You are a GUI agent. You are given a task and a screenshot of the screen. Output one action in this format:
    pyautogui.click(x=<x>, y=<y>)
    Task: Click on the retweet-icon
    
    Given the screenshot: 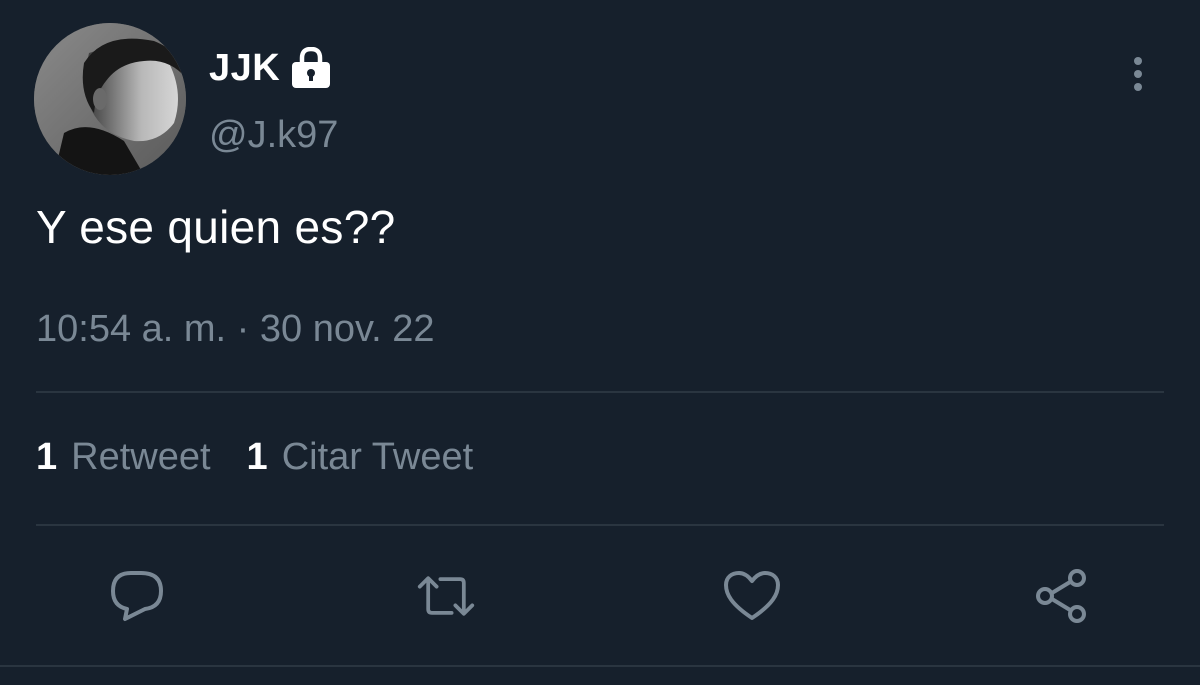 What is the action you would take?
    pyautogui.click(x=446, y=596)
    